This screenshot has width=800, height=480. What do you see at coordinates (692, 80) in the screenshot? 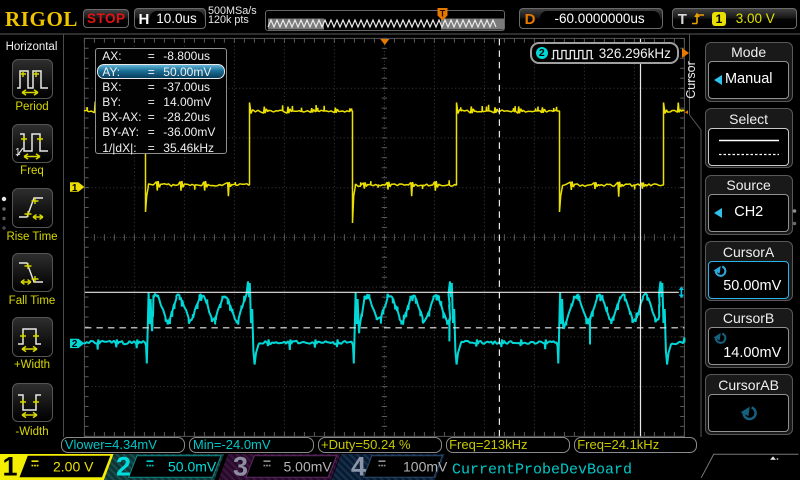
I see `svg-text: Cursor` at bounding box center [692, 80].